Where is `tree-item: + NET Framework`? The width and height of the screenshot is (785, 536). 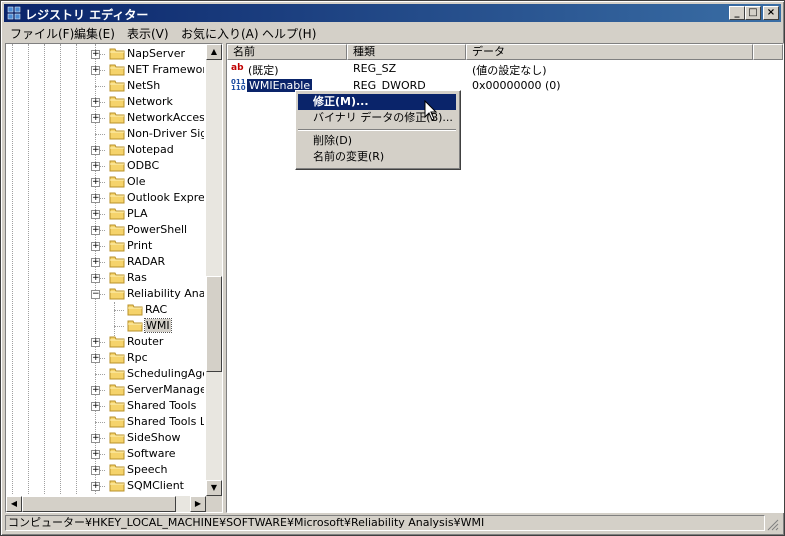
tree-item: + NET Framework is located at coordinates (105, 70).